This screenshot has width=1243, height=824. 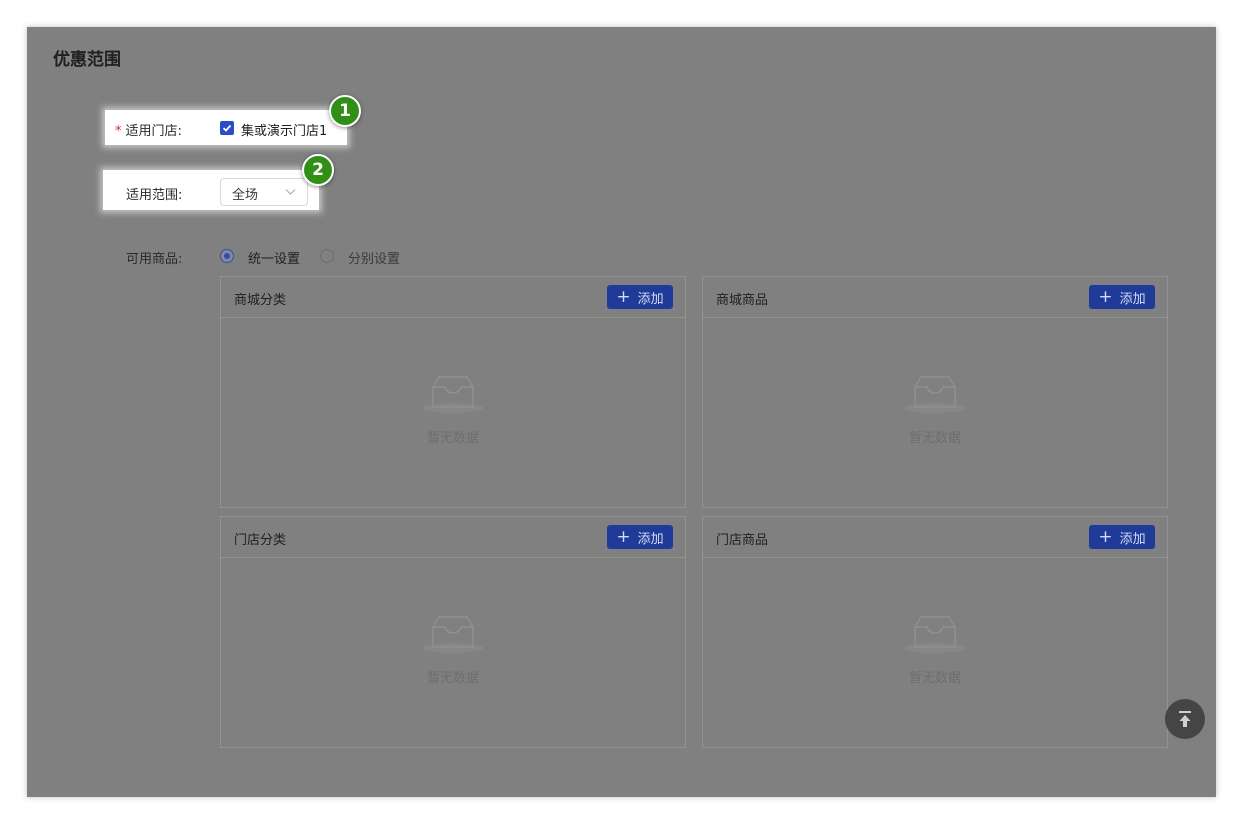 I want to click on card-header: 门店分类 + 添加, so click(x=453, y=537).